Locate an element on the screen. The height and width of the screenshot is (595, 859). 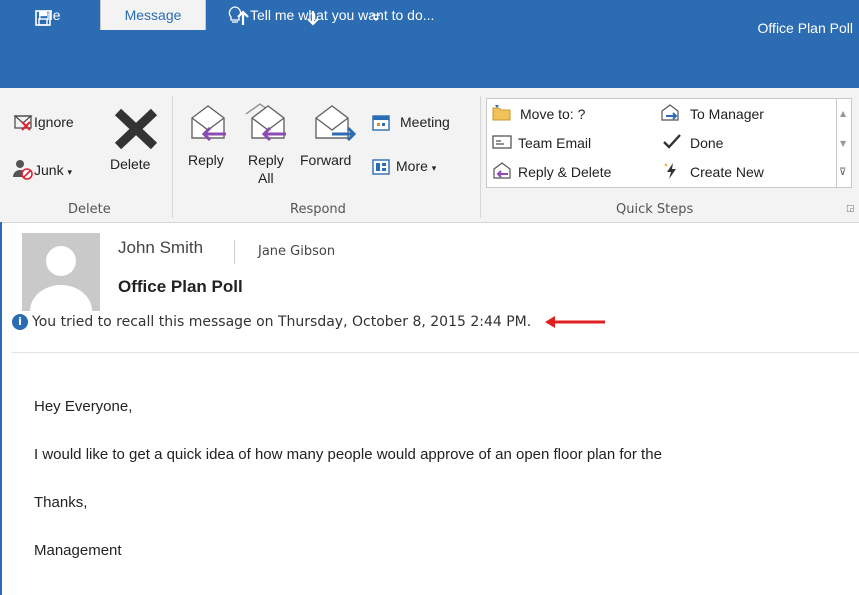
quick-step-to-manager: To Manager is located at coordinates (746, 114).